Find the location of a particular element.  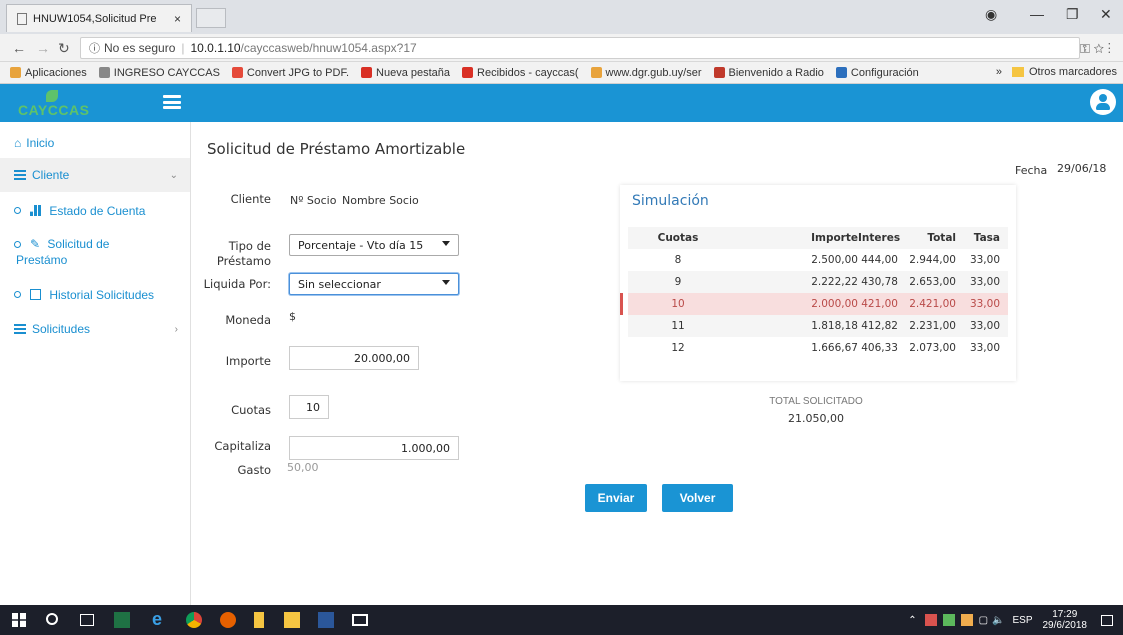

table-row: 8 2.500,00 444,00 2.944,00 33,00 is located at coordinates (818, 260).